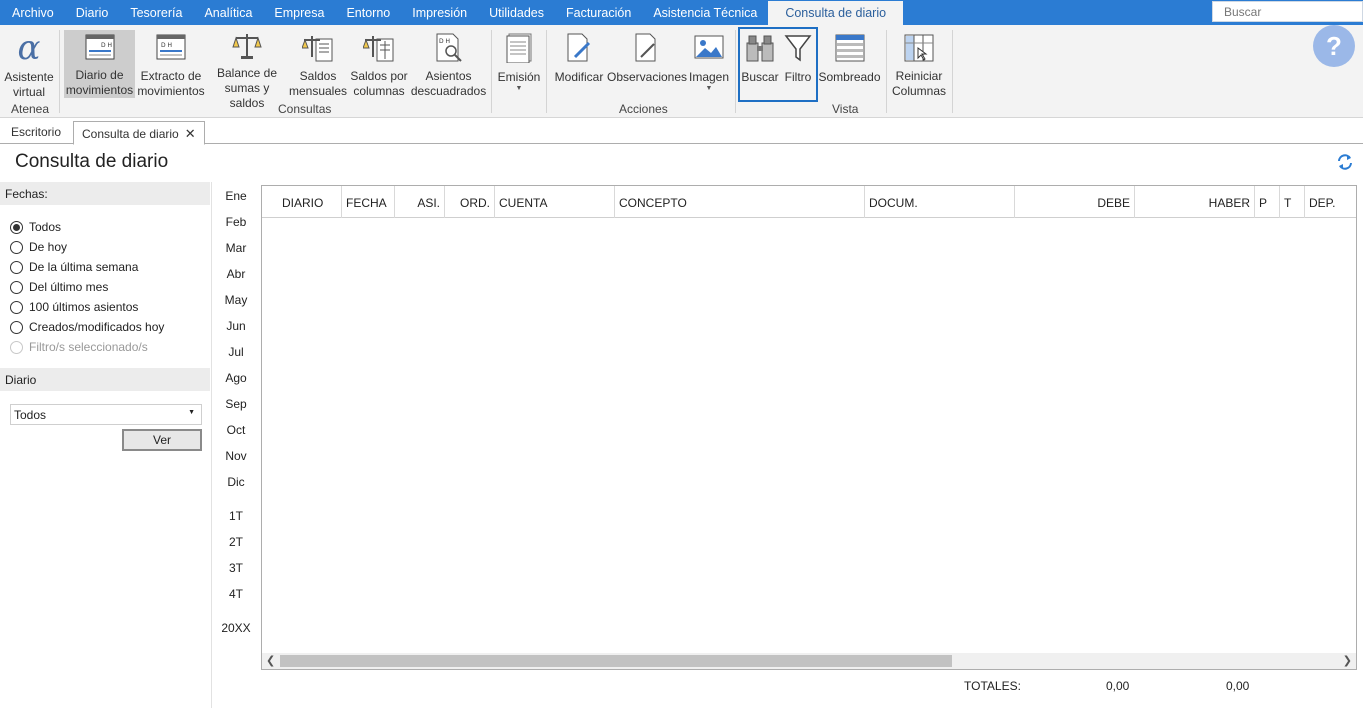 This screenshot has width=1363, height=708. What do you see at coordinates (30, 109) in the screenshot?
I see `group-label-atenea: Atenea` at bounding box center [30, 109].